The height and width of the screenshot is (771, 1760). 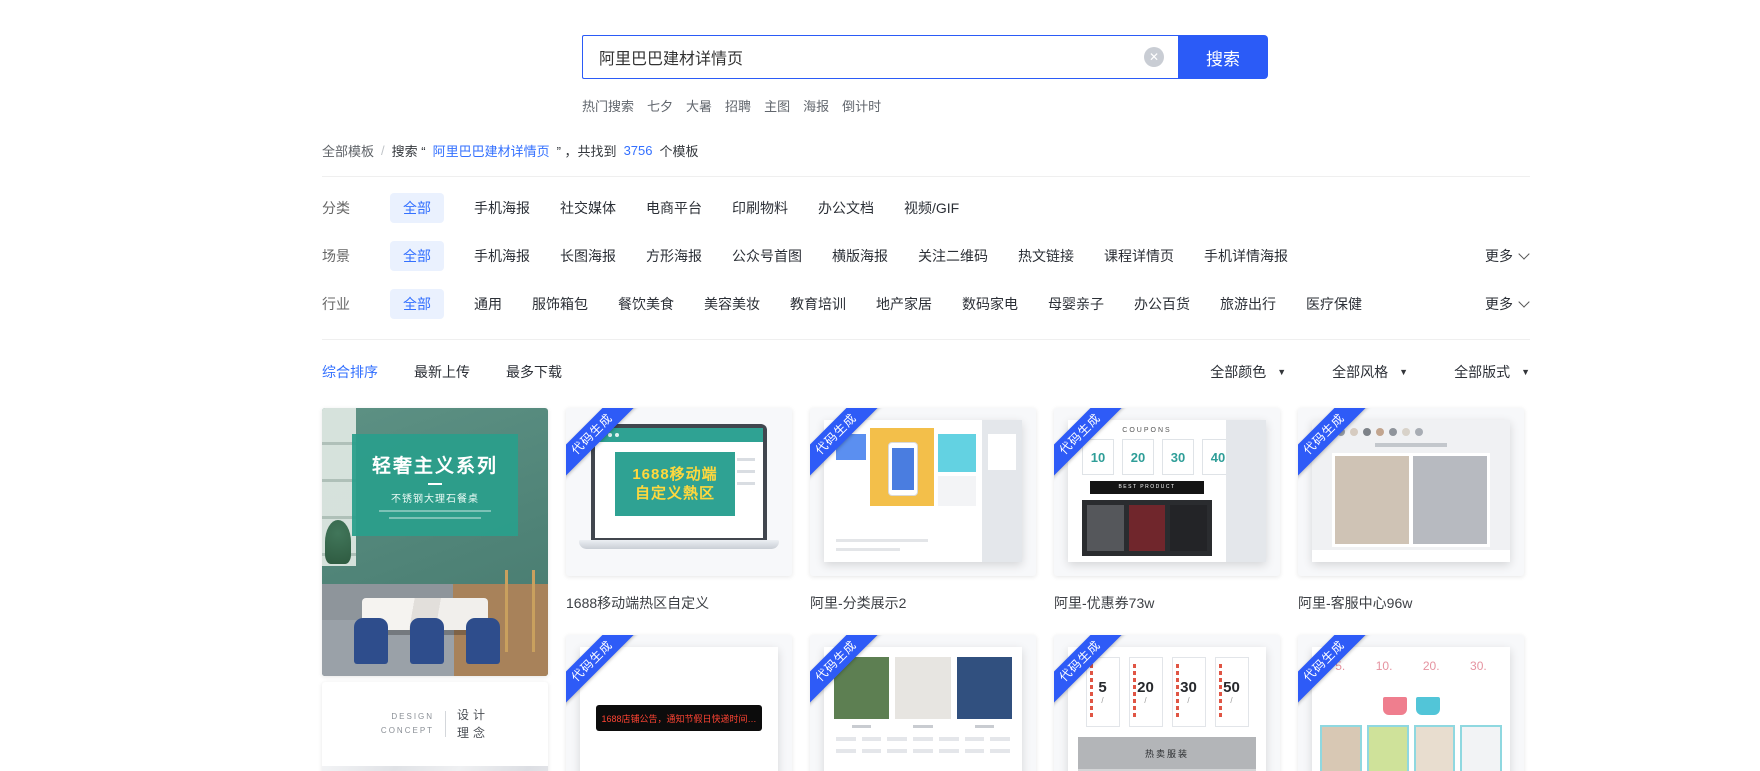 I want to click on template-card-category-display: 代码生成, so click(x=923, y=492).